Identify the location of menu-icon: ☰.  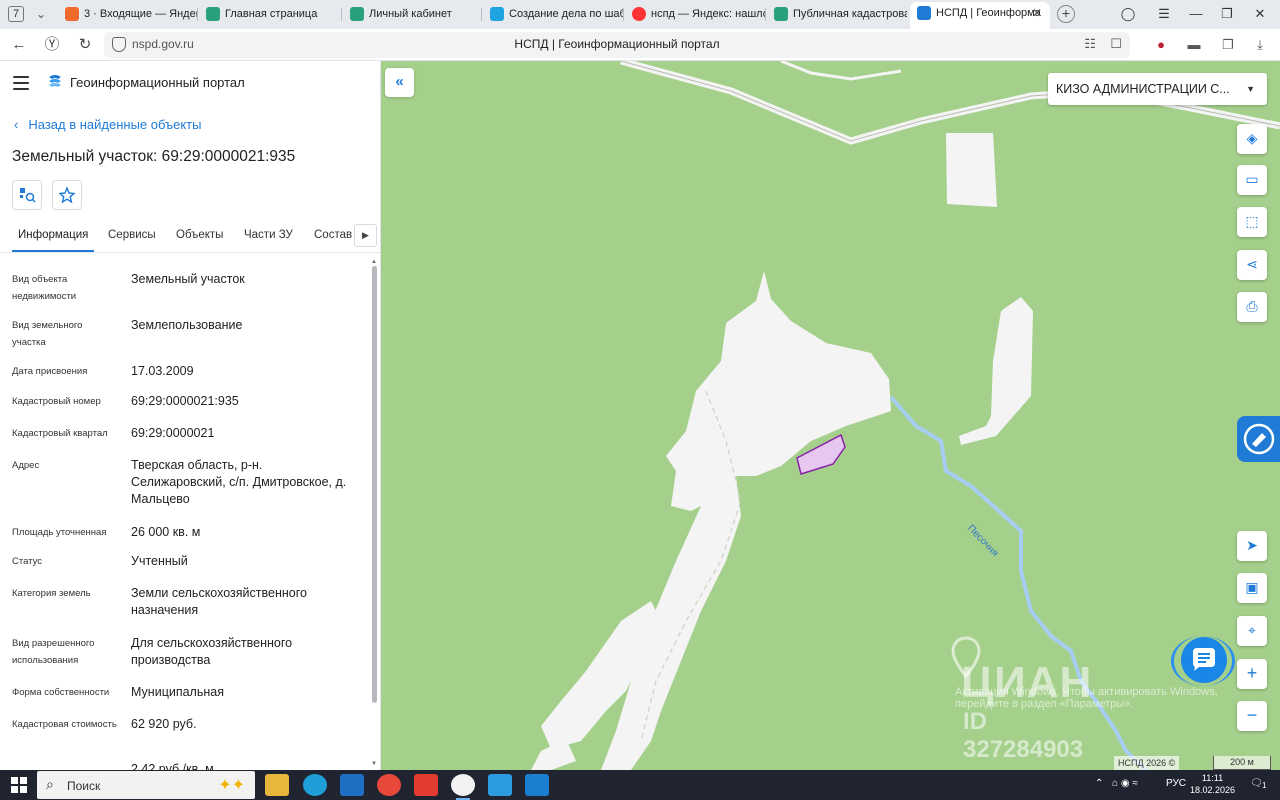
(1164, 14).